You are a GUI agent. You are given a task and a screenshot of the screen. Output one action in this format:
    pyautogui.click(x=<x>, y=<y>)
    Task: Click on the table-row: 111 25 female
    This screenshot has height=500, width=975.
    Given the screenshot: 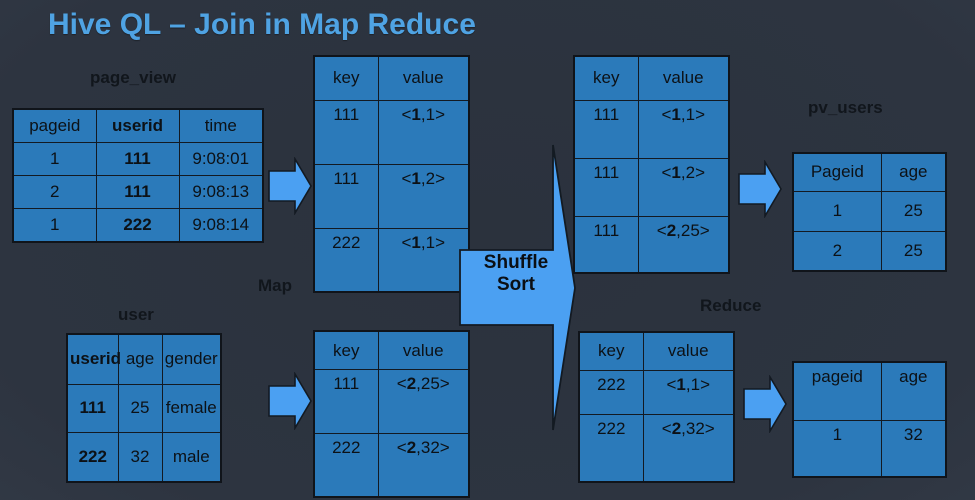 What is the action you would take?
    pyautogui.click(x=144, y=408)
    